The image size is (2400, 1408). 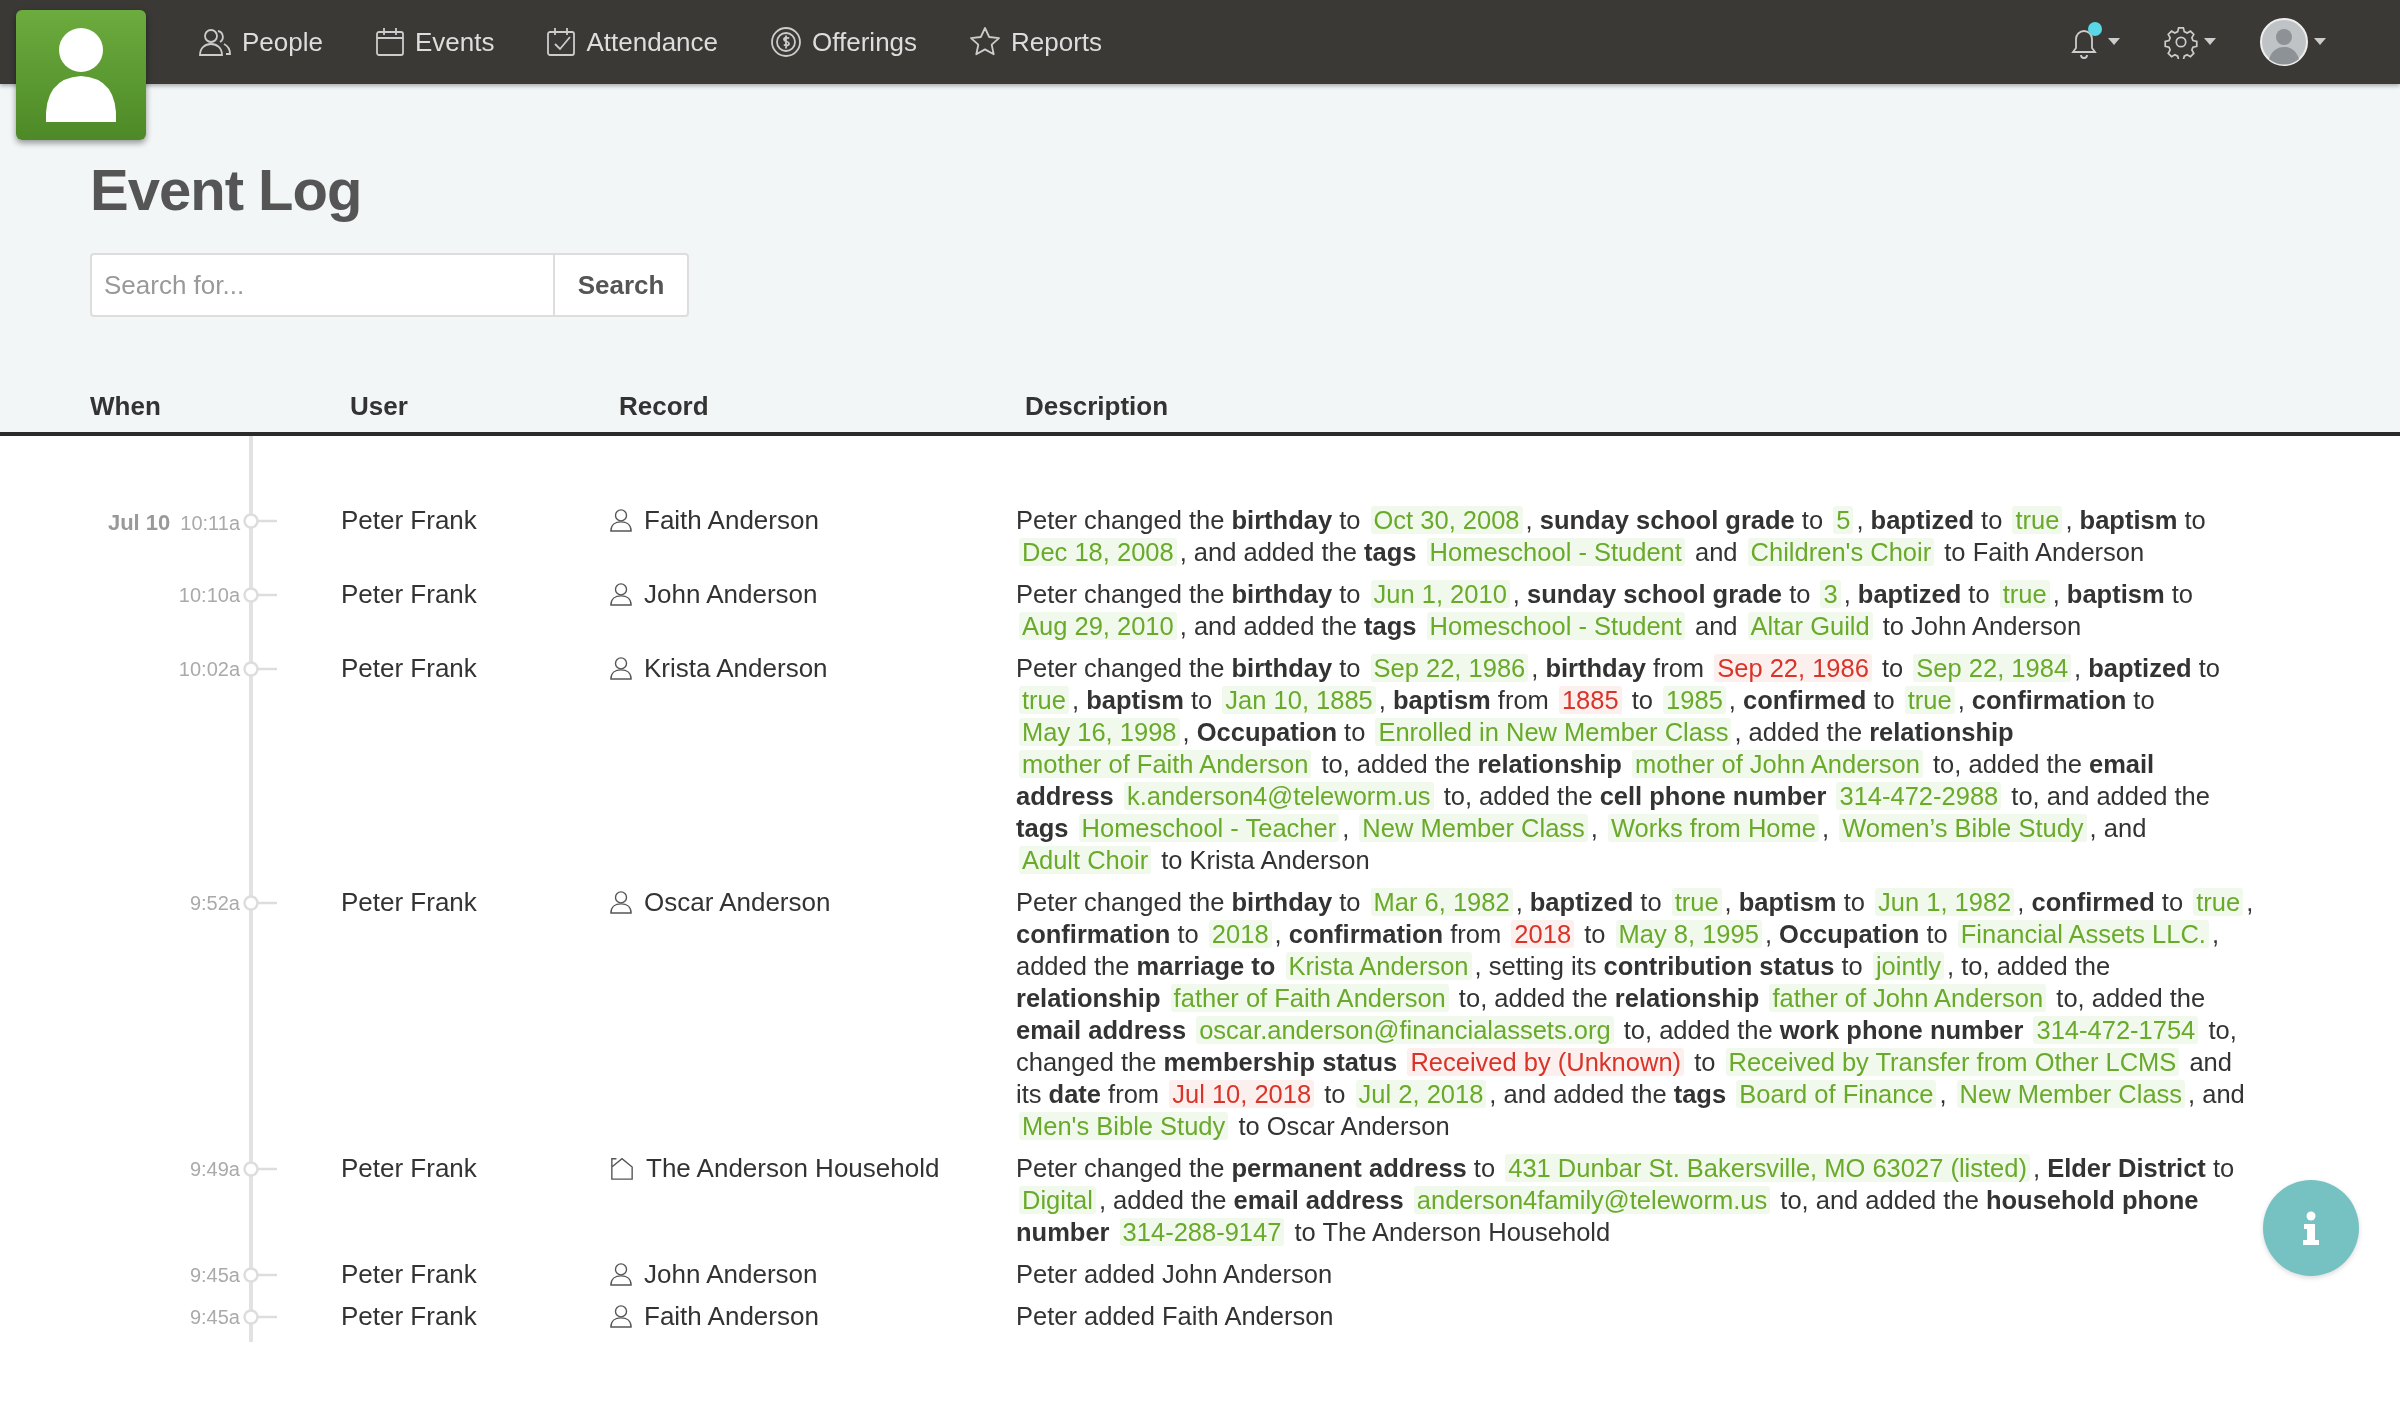 I want to click on event-description: Peter changed the permanent address to 431 Dunbar St. Bakersville, MO 63027 (listed) , Elder District to Digital , added the email address anderson4family@teleworm.us to, and added the household phone number 314-288-9147 to The Anderson Household, so click(x=1626, y=1200).